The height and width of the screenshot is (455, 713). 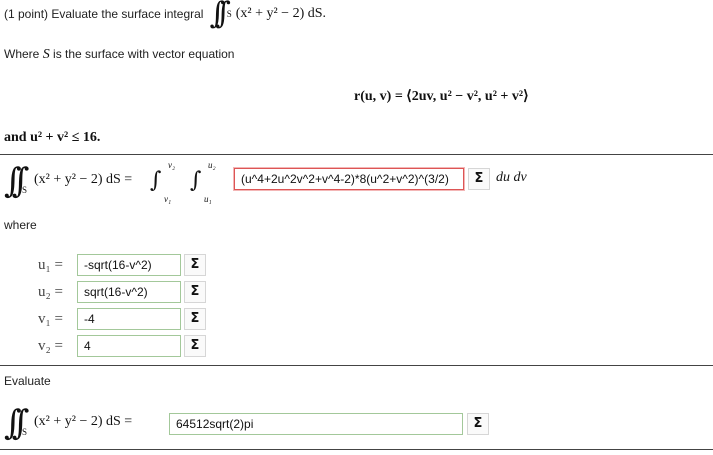 I want to click on du-dv-text: du dv, so click(x=511, y=177).